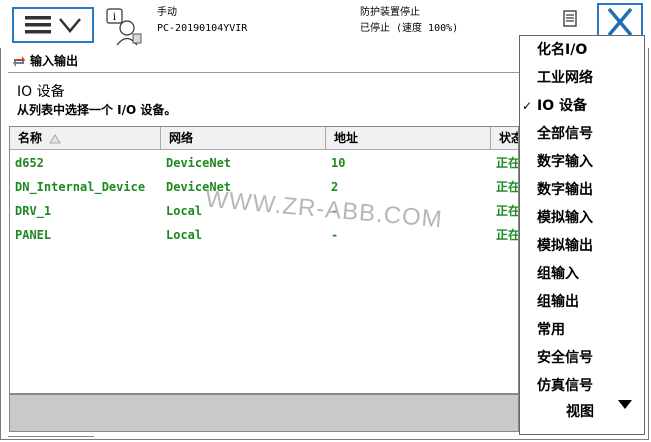 The image size is (651, 442). Describe the element at coordinates (38, 25) in the screenshot. I see `hamburger-icon` at that location.